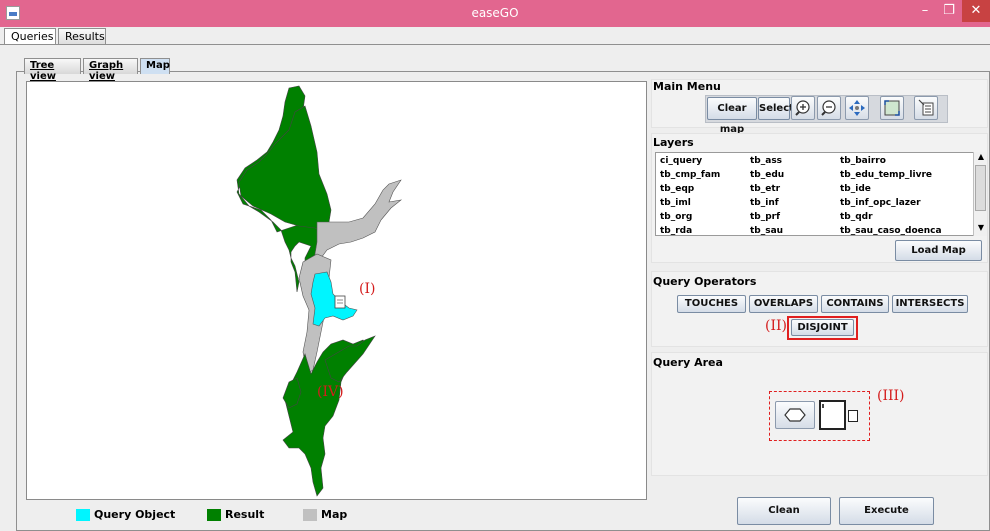 The image size is (990, 531). Describe the element at coordinates (767, 176) in the screenshot. I see `layer-item: tb_edu` at that location.